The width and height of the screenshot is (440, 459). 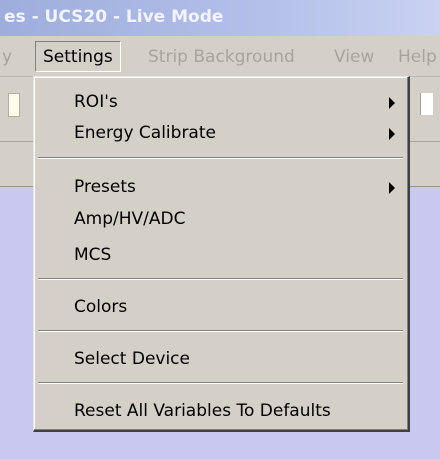 What do you see at coordinates (417, 57) in the screenshot?
I see `menu-item-help: Help` at bounding box center [417, 57].